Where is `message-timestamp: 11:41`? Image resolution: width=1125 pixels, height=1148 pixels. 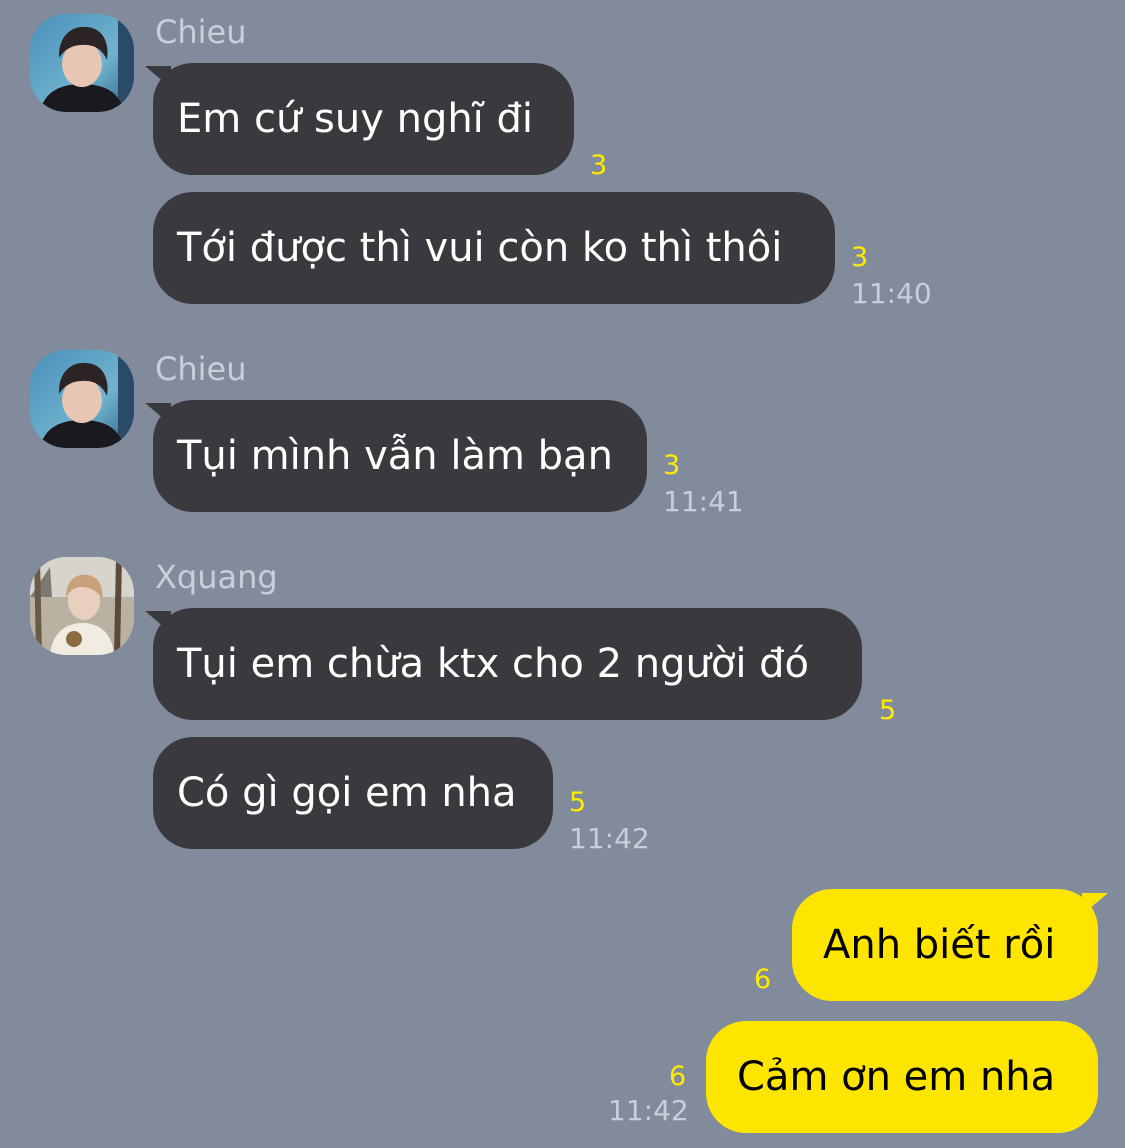
message-timestamp: 11:41 is located at coordinates (703, 501).